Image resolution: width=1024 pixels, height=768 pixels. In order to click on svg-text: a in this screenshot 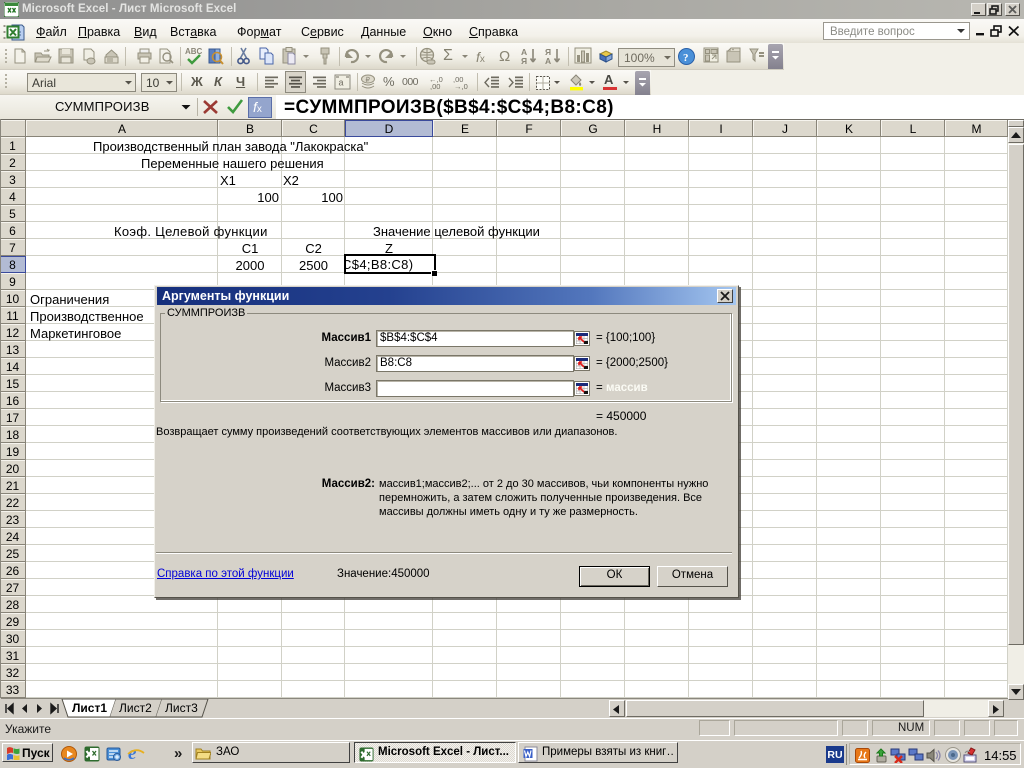, I will do `click(341, 83)`.